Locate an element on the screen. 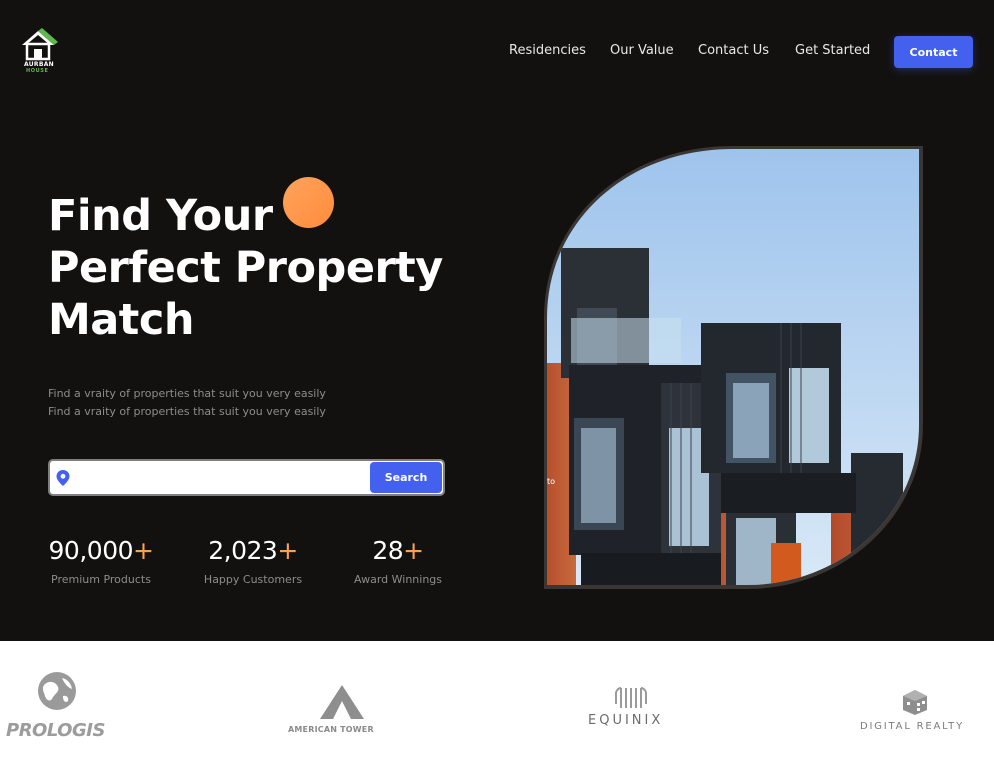 This screenshot has height=763, width=994. stat-award-winnings: 28+ Award Winnings is located at coordinates (398, 561).